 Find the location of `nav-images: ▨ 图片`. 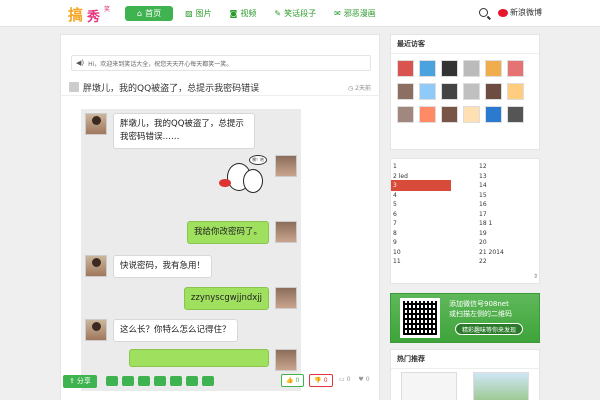

nav-images: ▨ 图片 is located at coordinates (198, 13).